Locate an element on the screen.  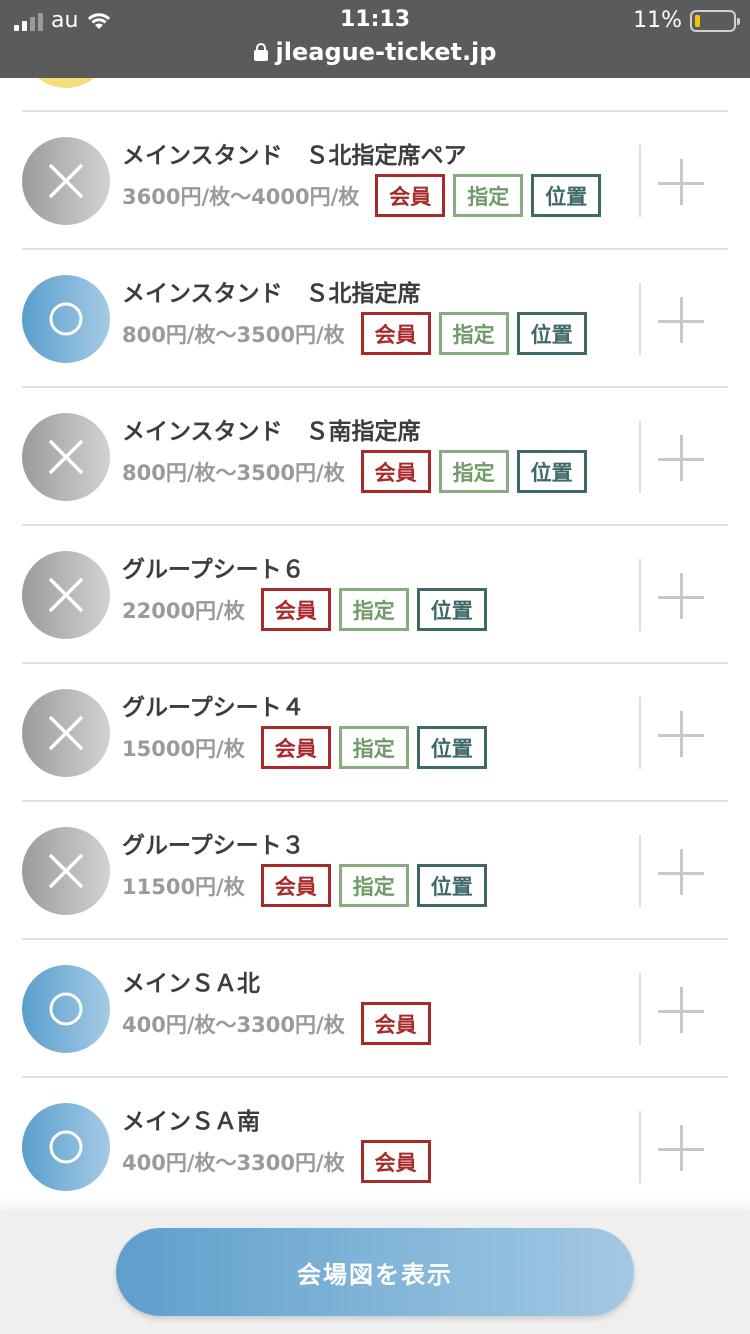
bottom-action-bar: 会場図を表示 is located at coordinates (375, 1272).